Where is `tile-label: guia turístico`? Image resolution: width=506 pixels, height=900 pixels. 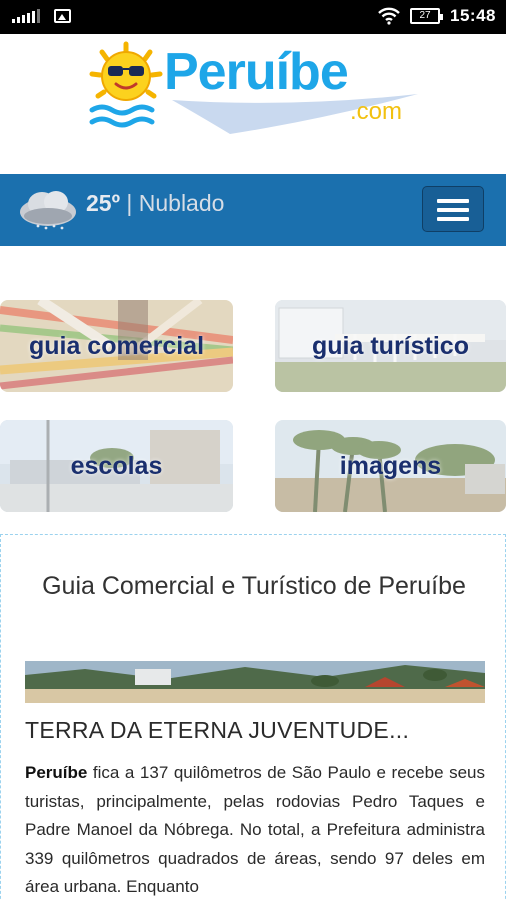 tile-label: guia turístico is located at coordinates (390, 345).